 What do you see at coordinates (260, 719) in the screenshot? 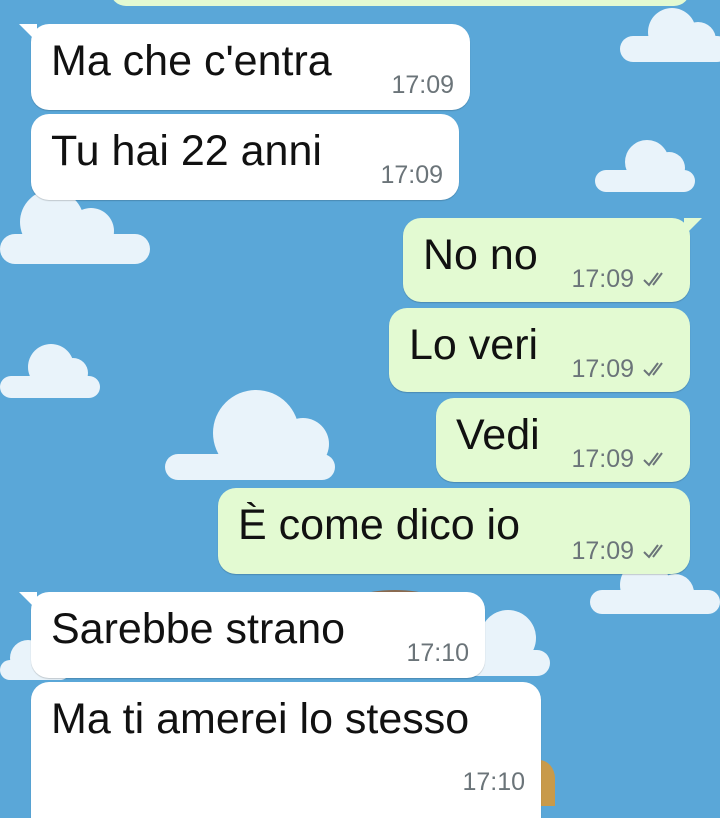
I see `message-text: Ma ti amerei lo stesso` at bounding box center [260, 719].